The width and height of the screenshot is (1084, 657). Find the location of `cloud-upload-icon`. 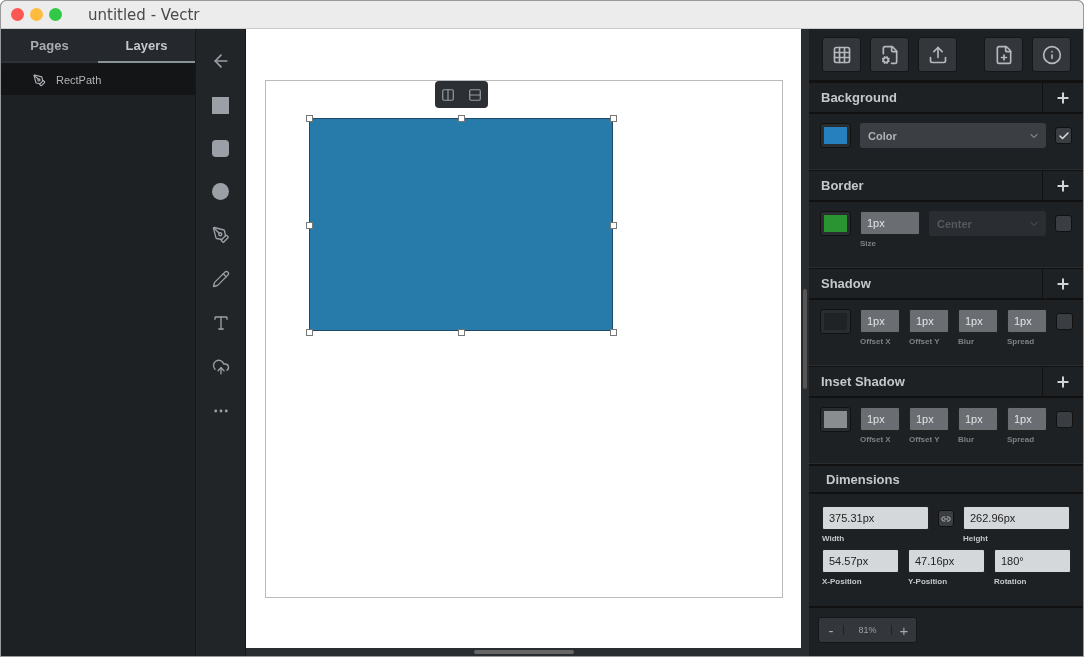

cloud-upload-icon is located at coordinates (220, 367).